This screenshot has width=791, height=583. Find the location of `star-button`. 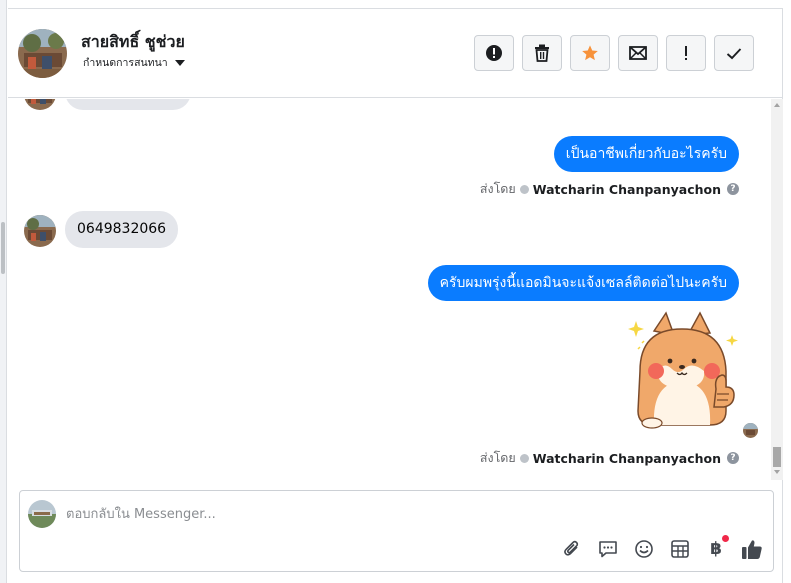

star-button is located at coordinates (590, 53).